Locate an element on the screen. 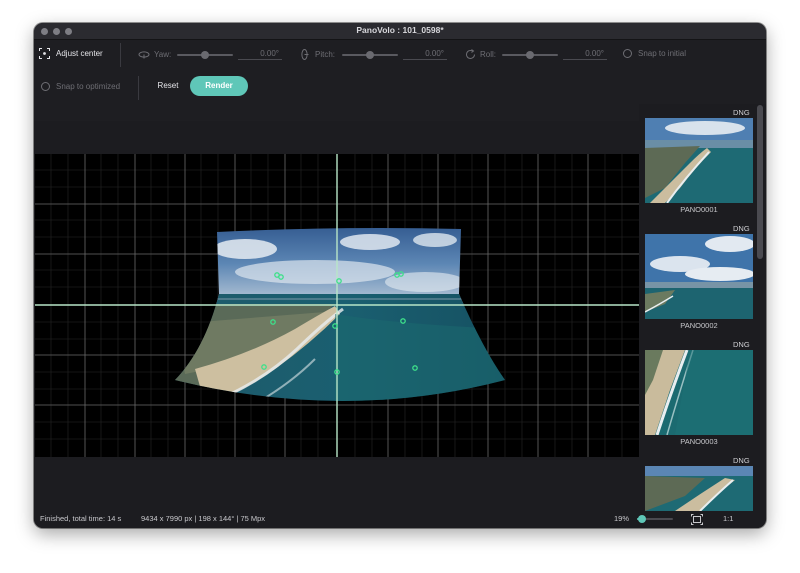  stitched-panorama-image is located at coordinates (340, 314).